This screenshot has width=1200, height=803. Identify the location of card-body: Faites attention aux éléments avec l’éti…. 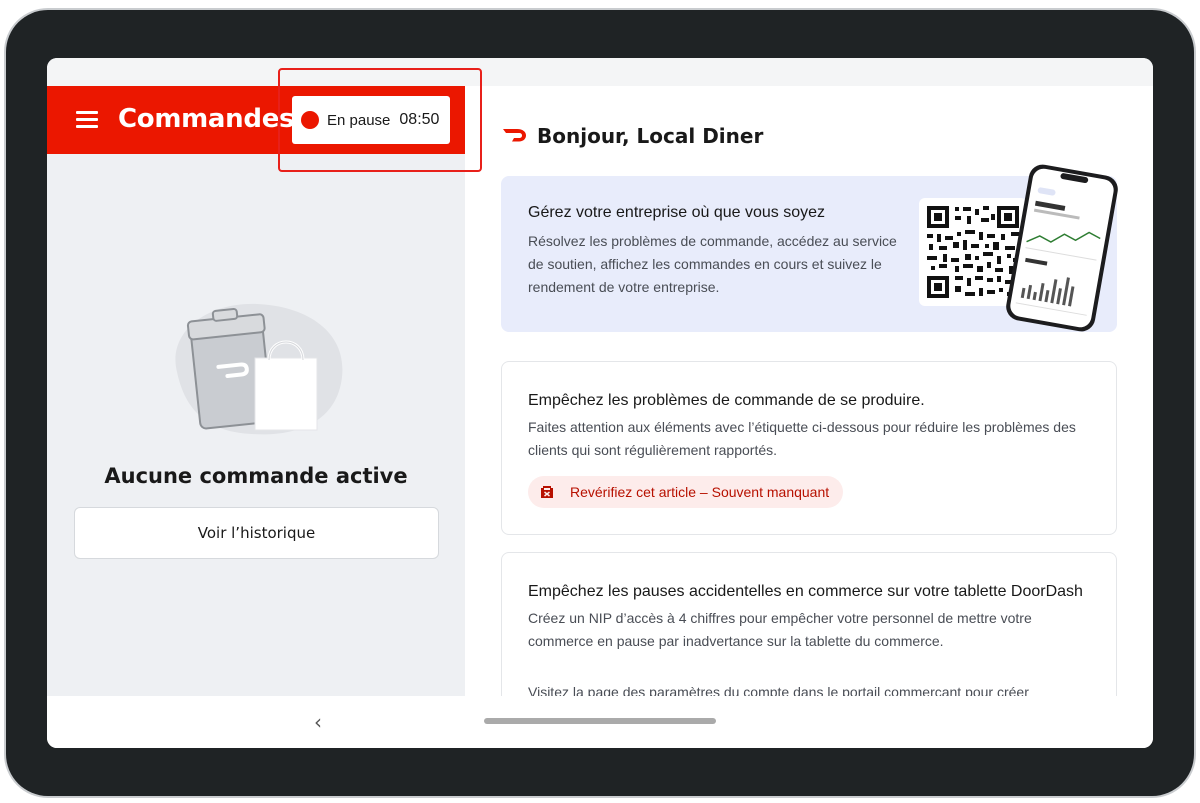
(802, 438).